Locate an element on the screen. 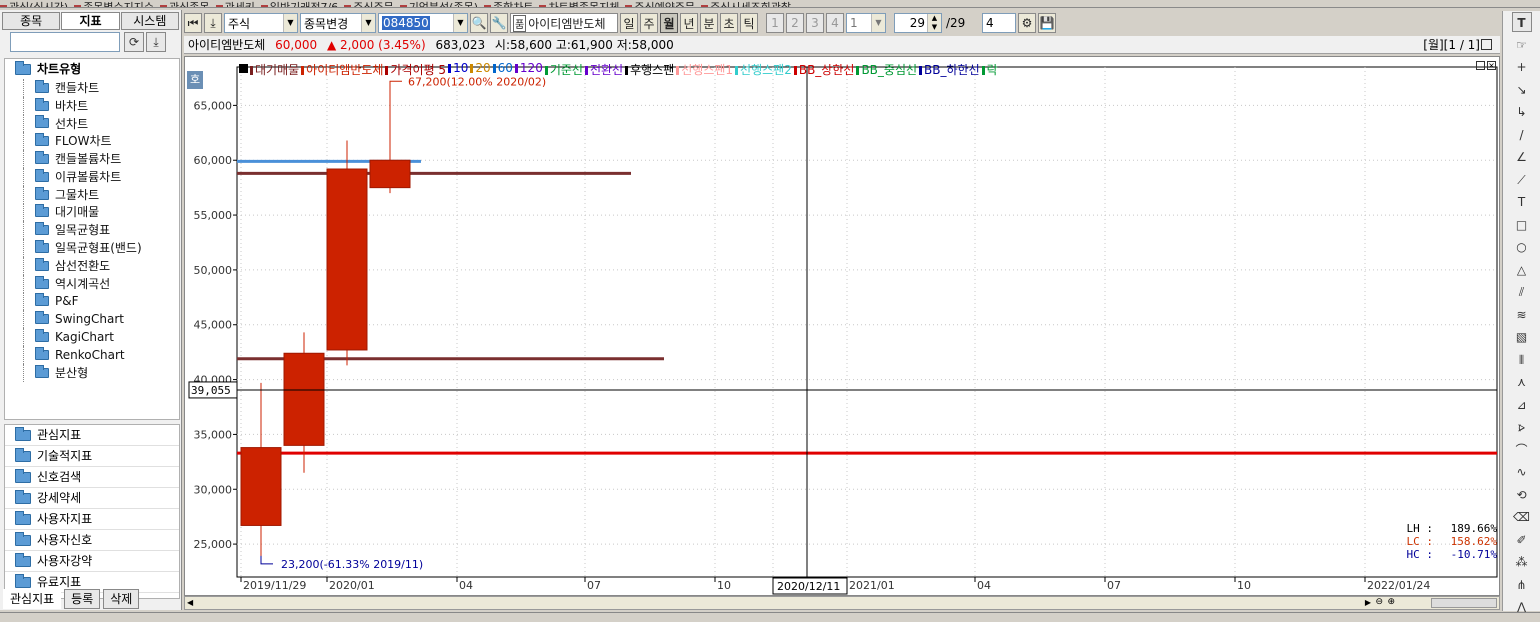 The image size is (1540, 622). parallel-icon: ⫽ is located at coordinates (1522, 292).